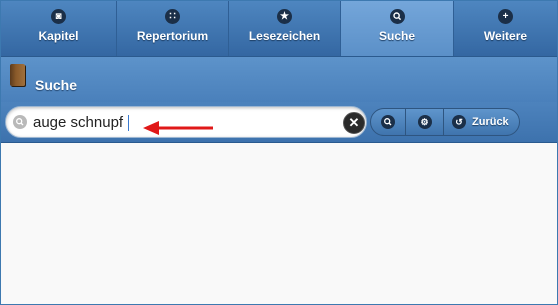  I want to click on tab-repertorium: ∷ Repertorium, so click(173, 28).